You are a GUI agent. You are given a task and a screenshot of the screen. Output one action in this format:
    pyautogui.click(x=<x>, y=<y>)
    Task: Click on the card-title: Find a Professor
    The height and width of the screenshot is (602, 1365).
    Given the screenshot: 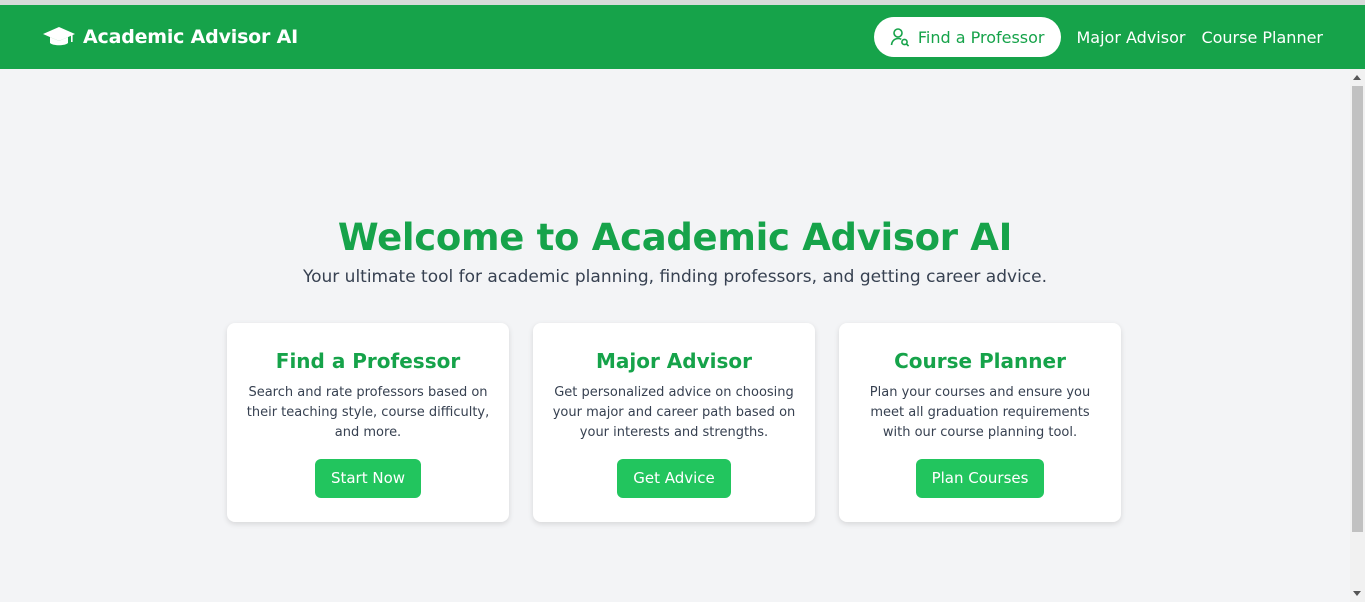 What is the action you would take?
    pyautogui.click(x=368, y=361)
    